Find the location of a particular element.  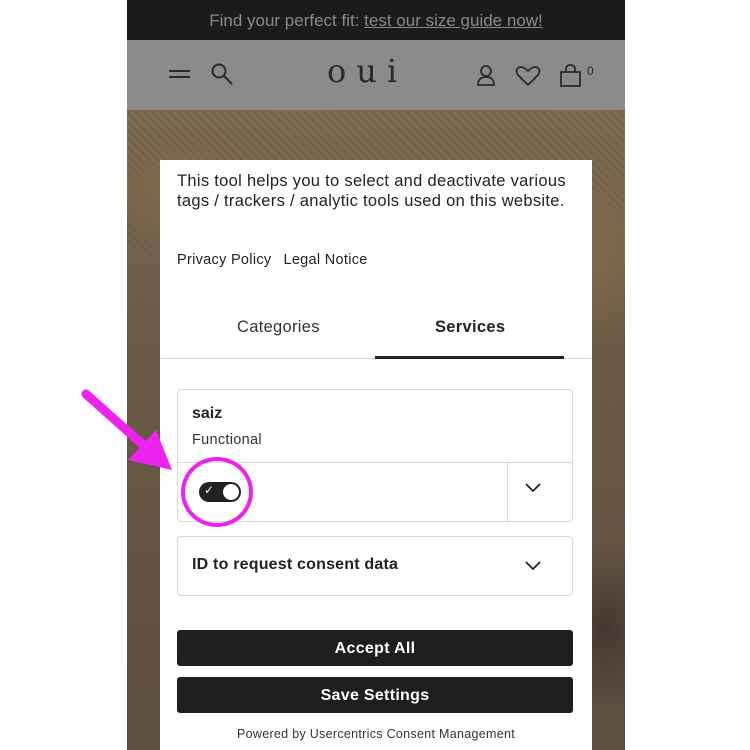

cart-count: 0 is located at coordinates (590, 71).